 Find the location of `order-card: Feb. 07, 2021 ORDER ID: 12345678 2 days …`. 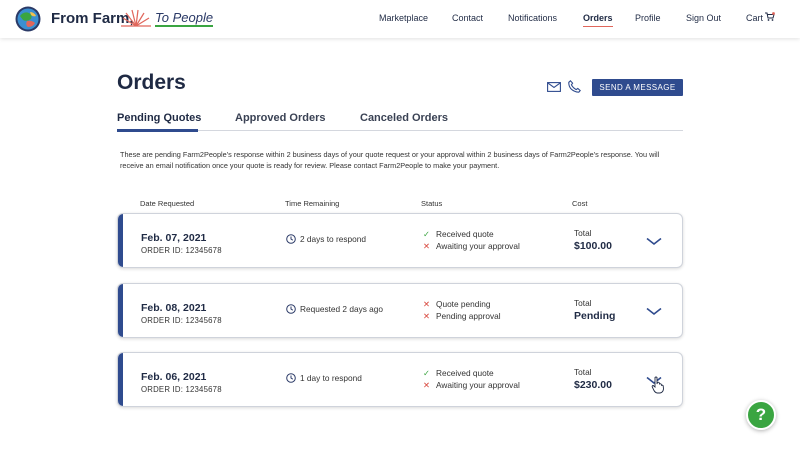

order-card: Feb. 07, 2021 ORDER ID: 12345678 2 days … is located at coordinates (400, 240).